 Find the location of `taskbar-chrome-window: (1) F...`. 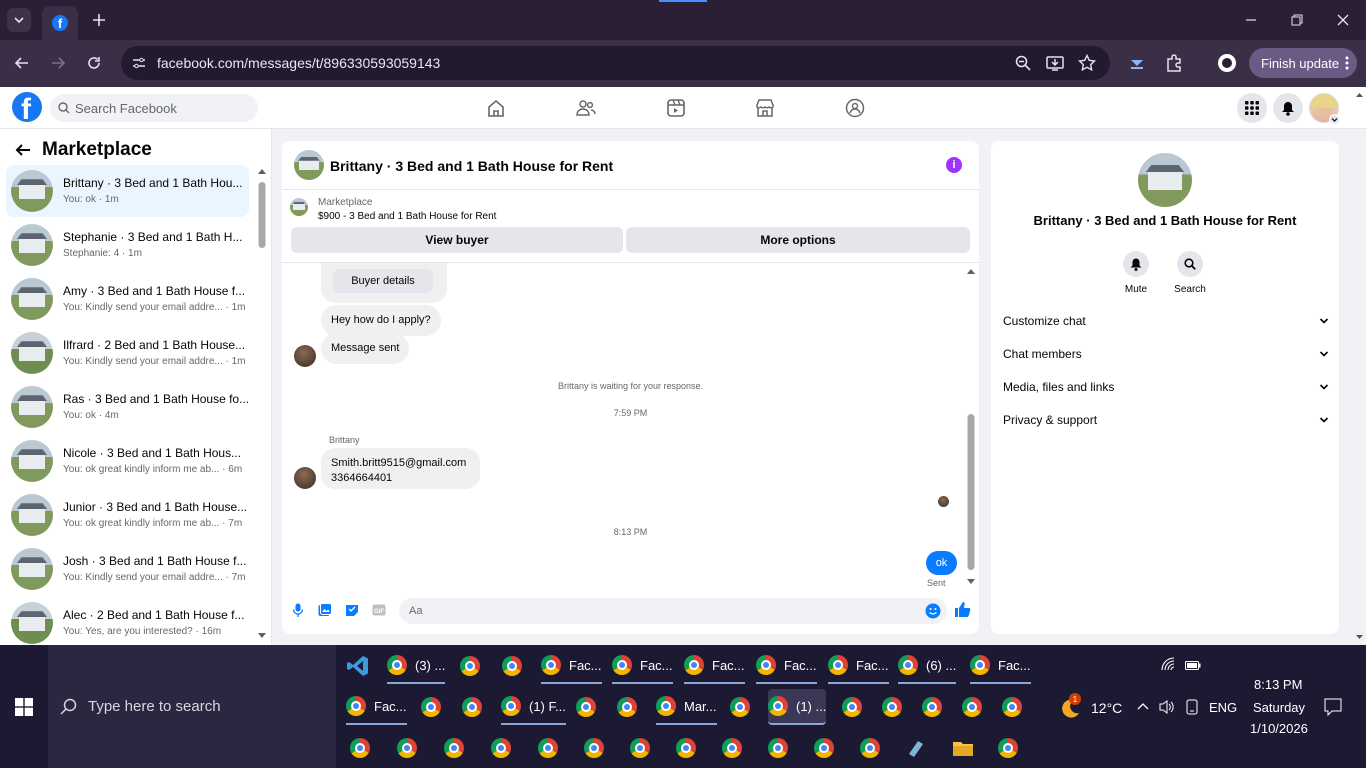

taskbar-chrome-window: (1) F... is located at coordinates (533, 707).